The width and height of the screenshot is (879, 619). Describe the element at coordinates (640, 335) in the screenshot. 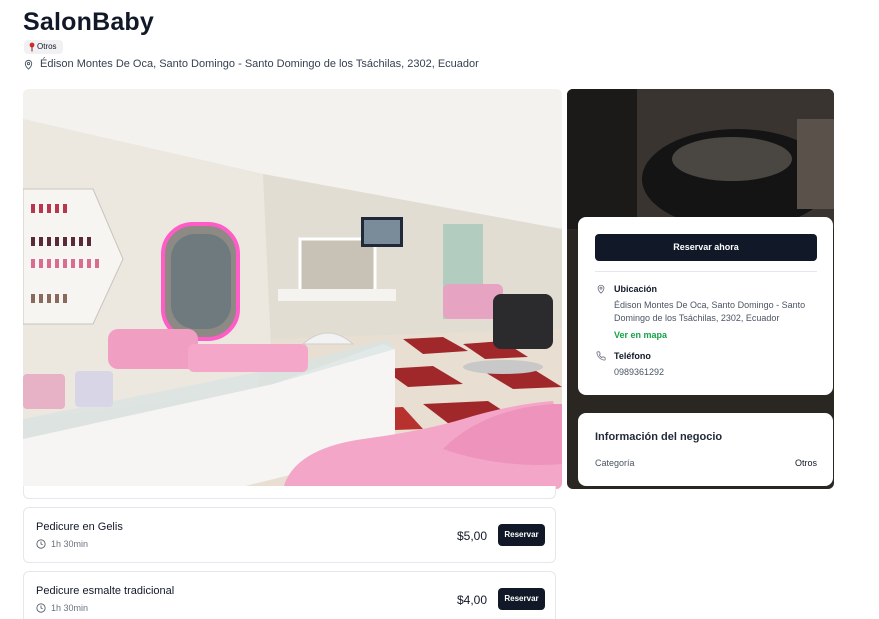

I see `view-map-link: Ver en mapa` at that location.